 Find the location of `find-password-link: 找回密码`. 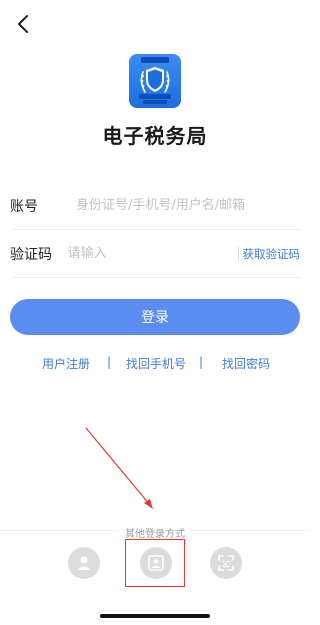

find-password-link: 找回密码 is located at coordinates (246, 363).